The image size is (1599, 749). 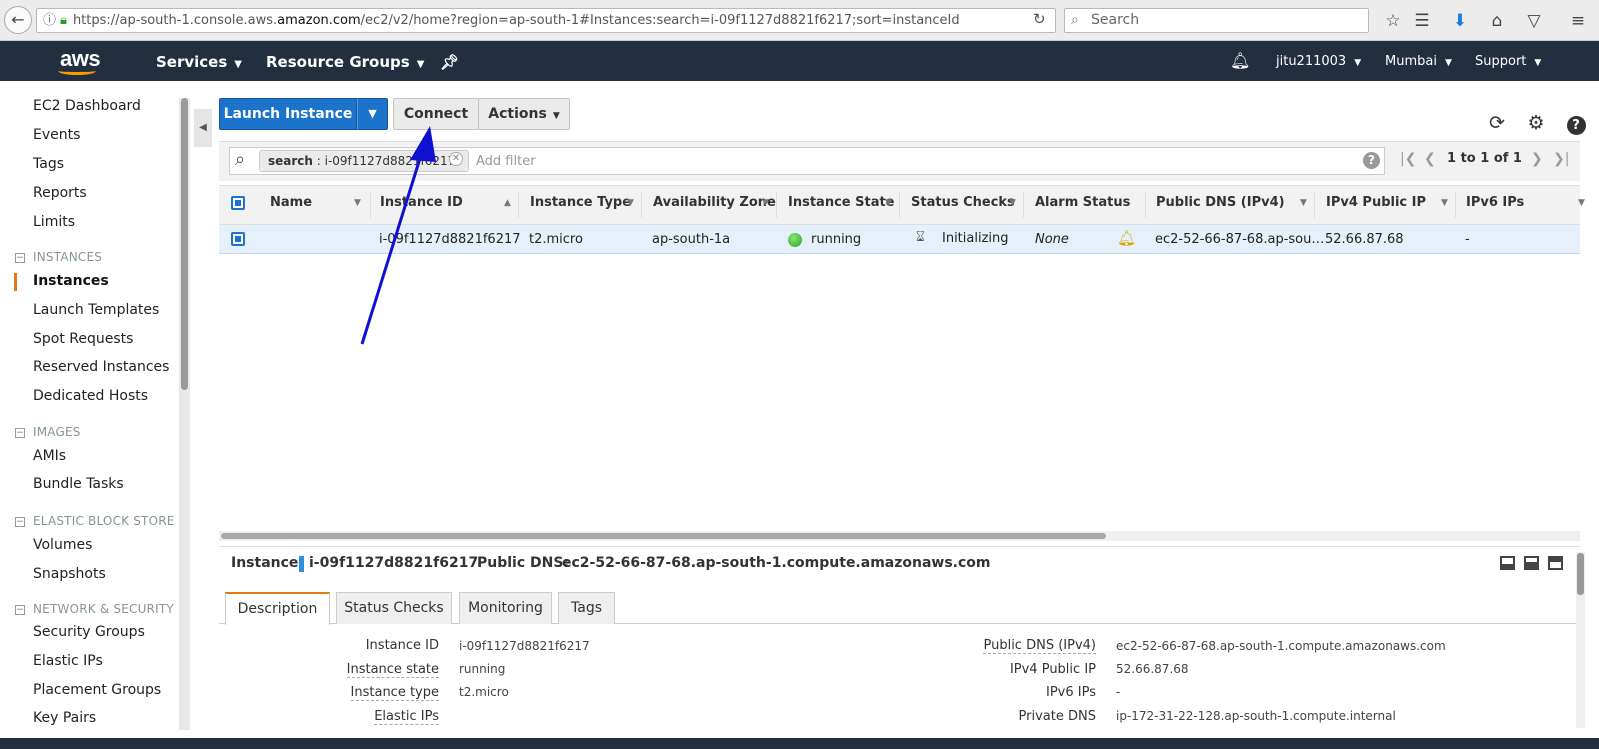 What do you see at coordinates (1497, 123) in the screenshot?
I see `refresh-icon: ⟳` at bounding box center [1497, 123].